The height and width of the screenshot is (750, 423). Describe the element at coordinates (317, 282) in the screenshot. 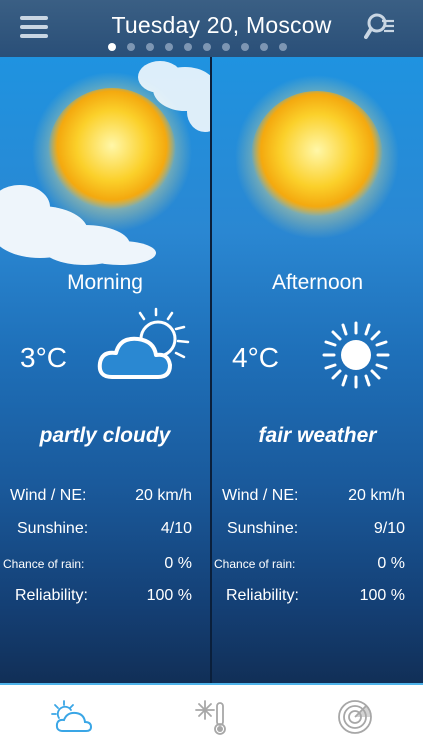

I see `period-label: Afternoon` at that location.